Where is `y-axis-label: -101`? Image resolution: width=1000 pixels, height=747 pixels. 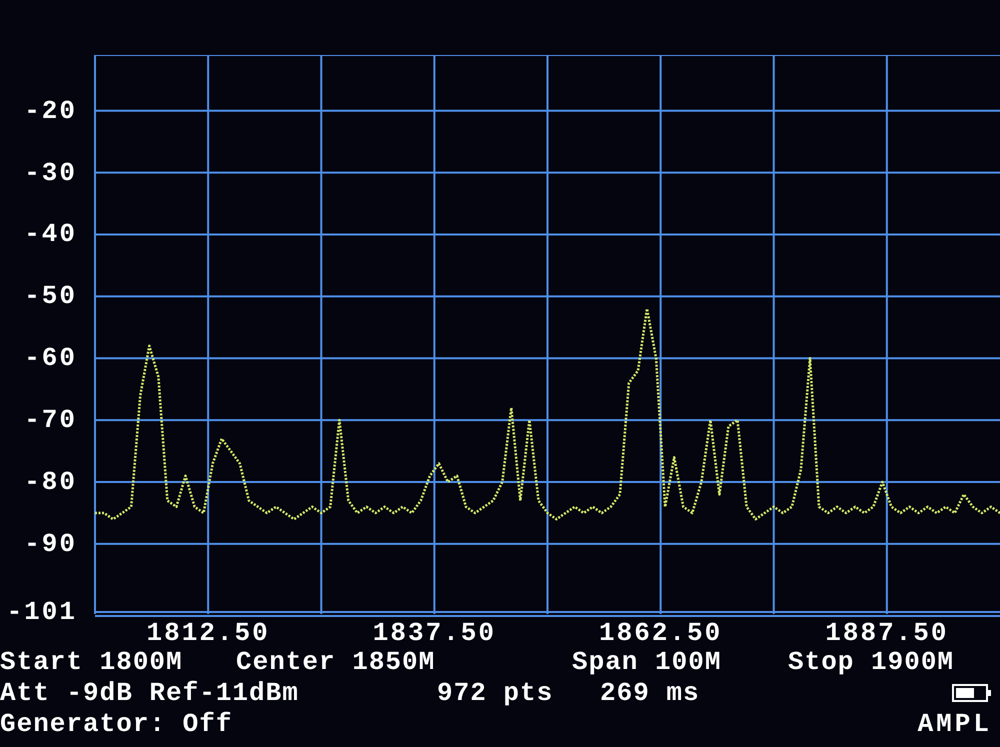 y-axis-label: -101 is located at coordinates (41, 612).